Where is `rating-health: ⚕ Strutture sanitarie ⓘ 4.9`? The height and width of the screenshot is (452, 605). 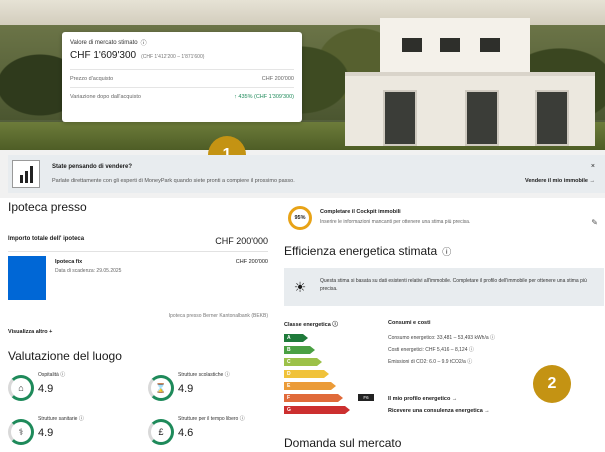 rating-health: ⚕ Strutture sanitarie ⓘ 4.9 is located at coordinates (73, 432).